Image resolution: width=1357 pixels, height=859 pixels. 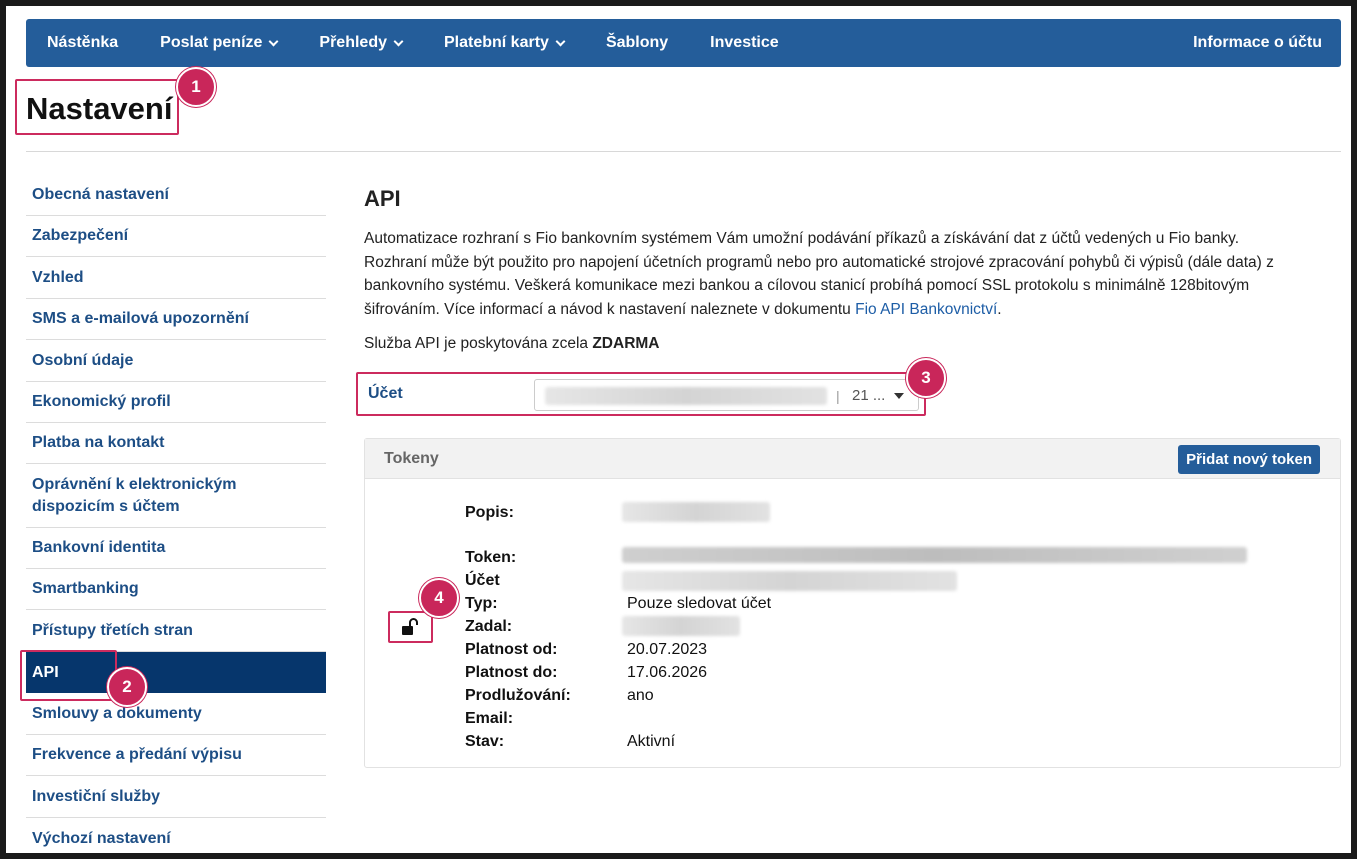 I want to click on sidebar-item-label: Osobní údaje, so click(x=83, y=360).